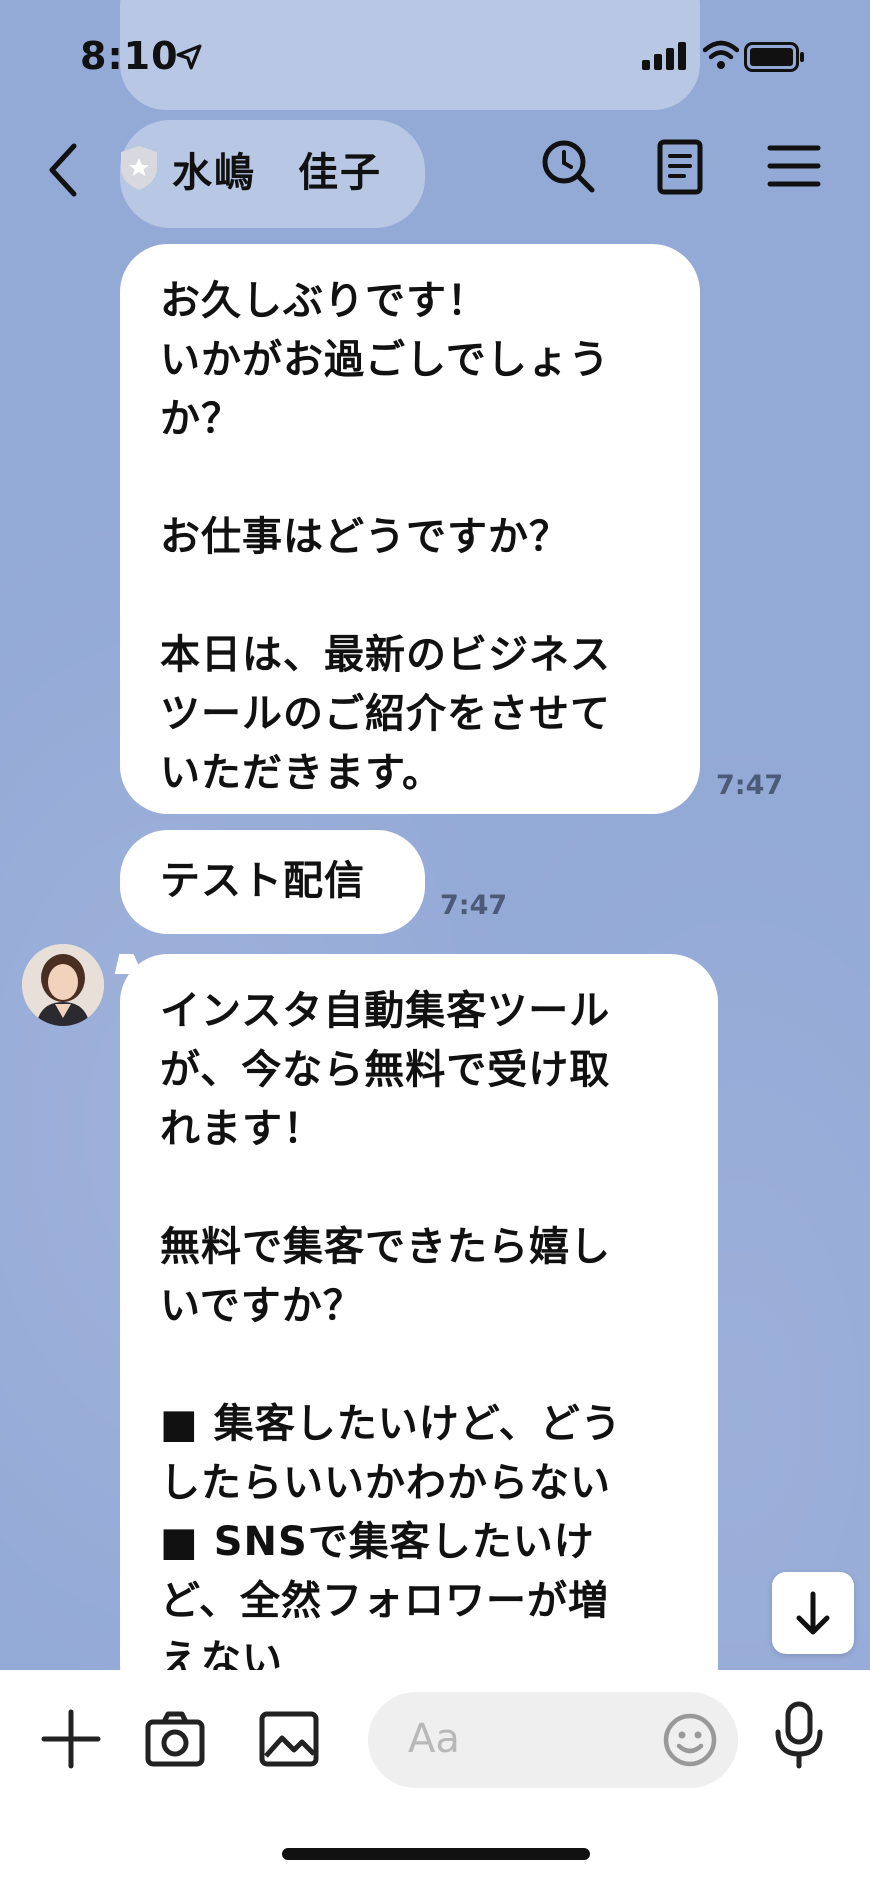  Describe the element at coordinates (794, 166) in the screenshot. I see `menu-icon` at that location.